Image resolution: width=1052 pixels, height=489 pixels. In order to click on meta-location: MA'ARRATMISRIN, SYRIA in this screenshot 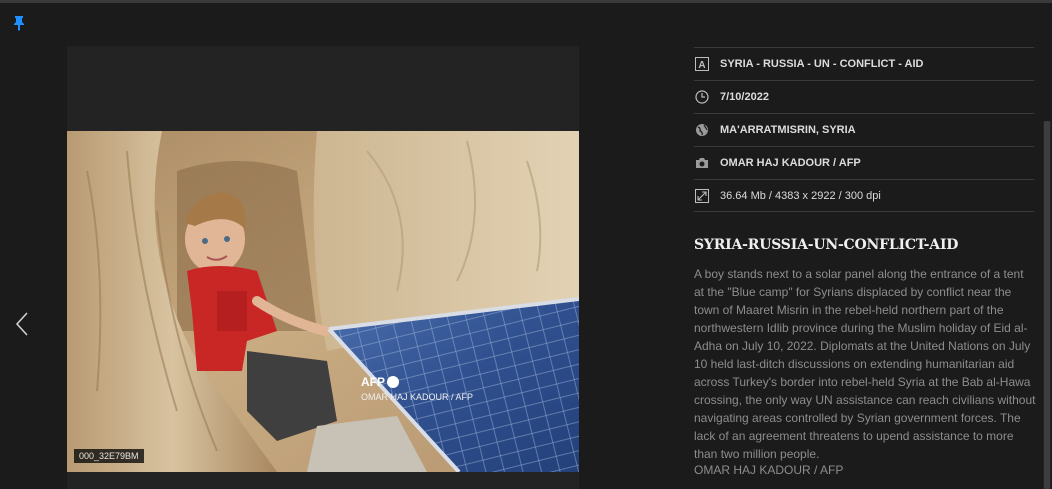, I will do `click(788, 130)`.